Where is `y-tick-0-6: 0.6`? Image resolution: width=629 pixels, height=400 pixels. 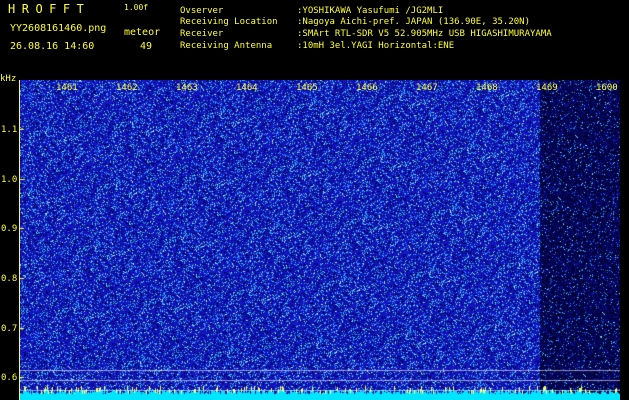 y-tick-0-6: 0.6 is located at coordinates (9, 378).